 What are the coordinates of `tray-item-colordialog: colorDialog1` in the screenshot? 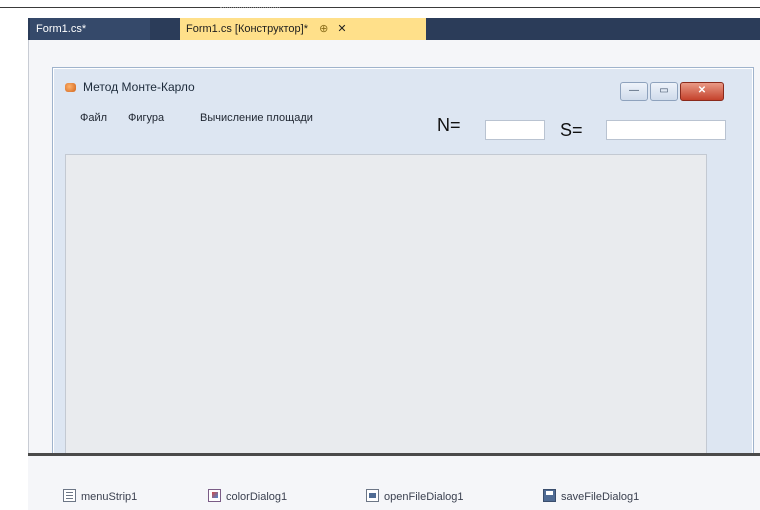 It's located at (247, 496).